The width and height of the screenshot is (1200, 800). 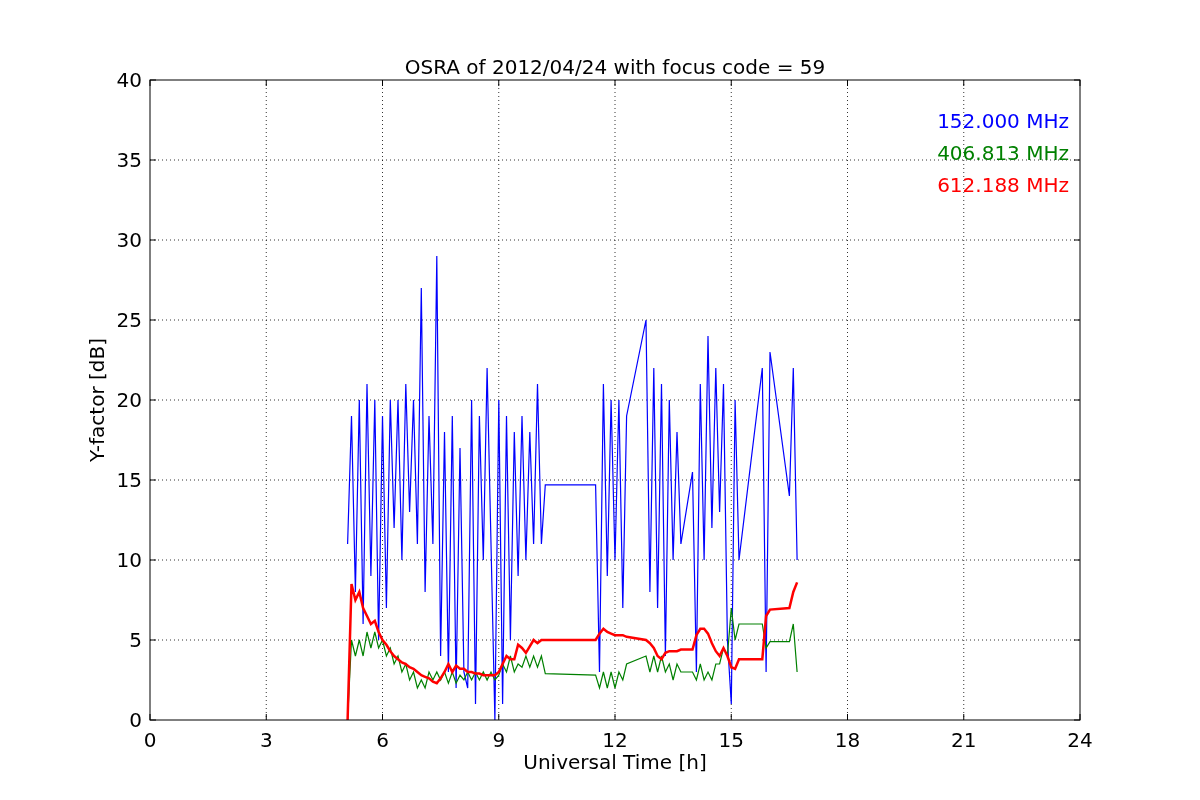 I want to click on x-tick-label: 0, so click(x=150, y=740).